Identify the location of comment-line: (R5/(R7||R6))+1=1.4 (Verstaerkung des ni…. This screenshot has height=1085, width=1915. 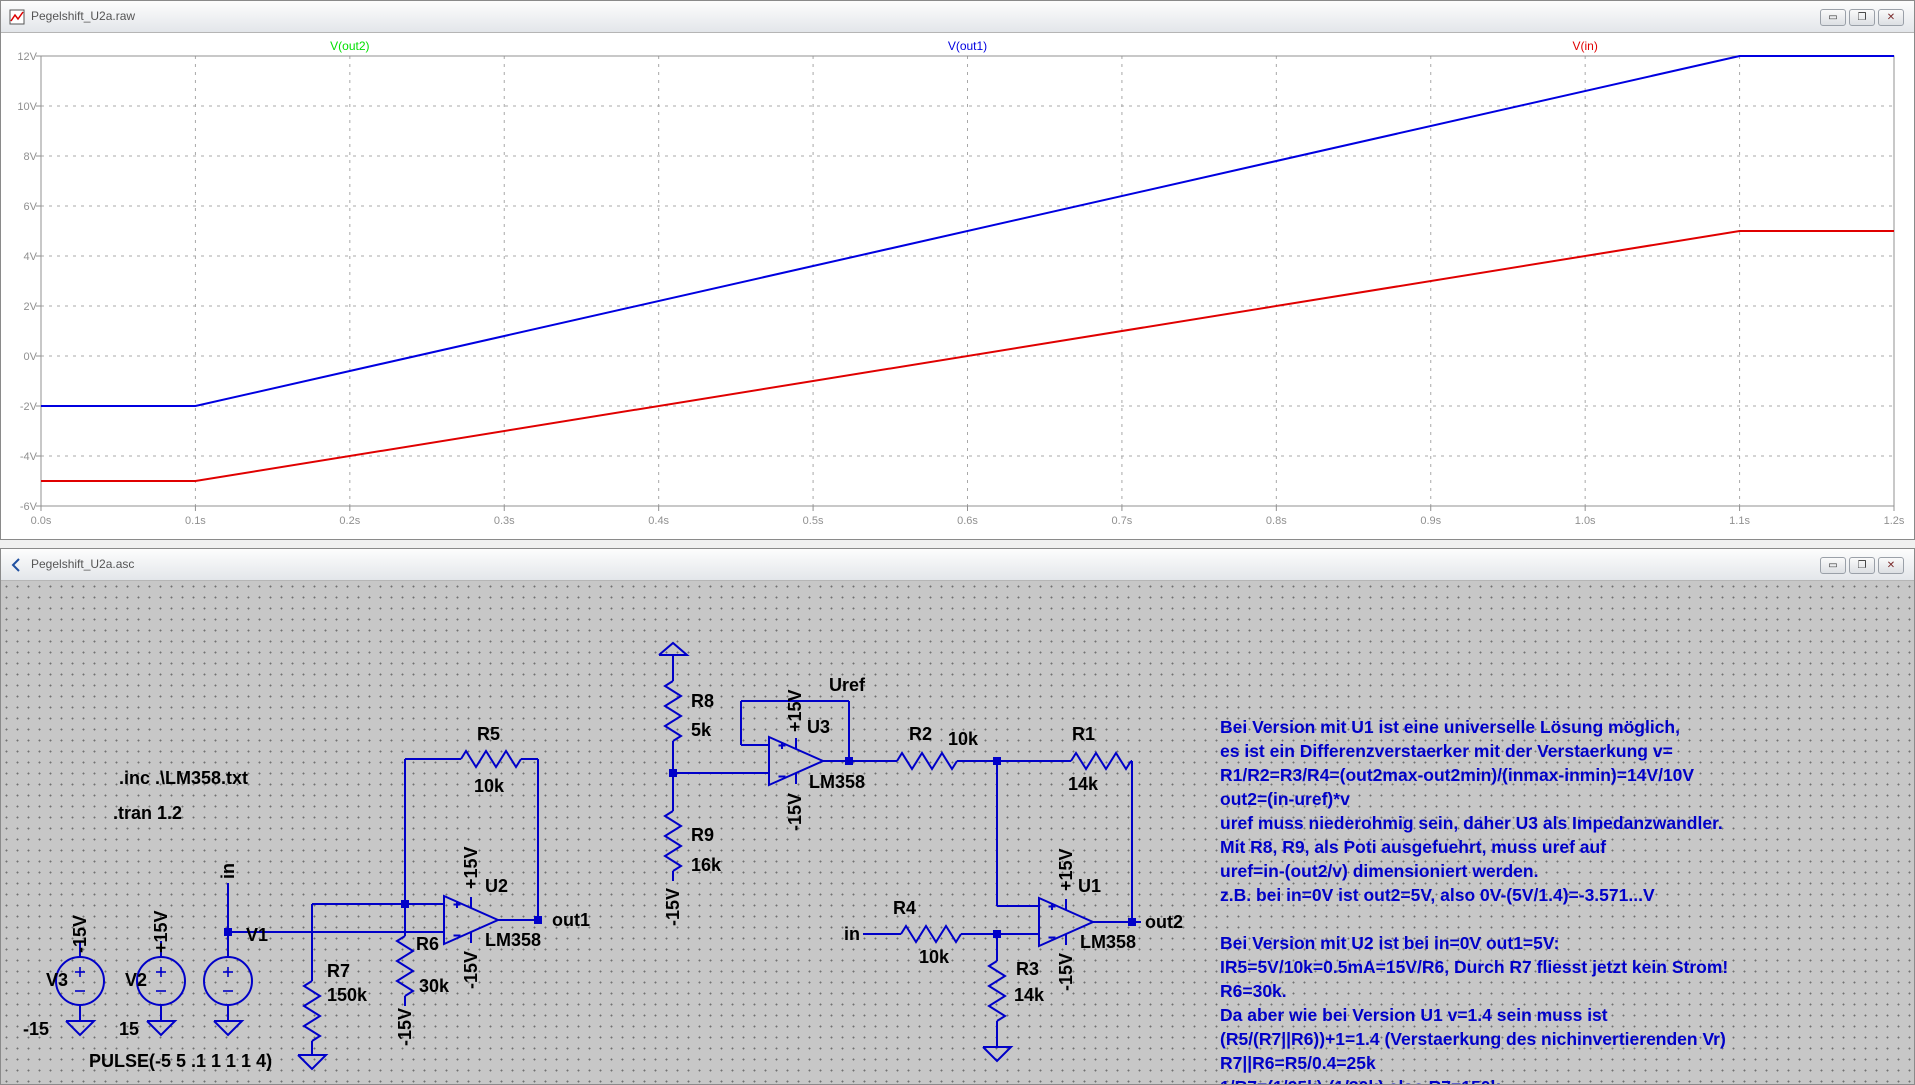
(1473, 1039).